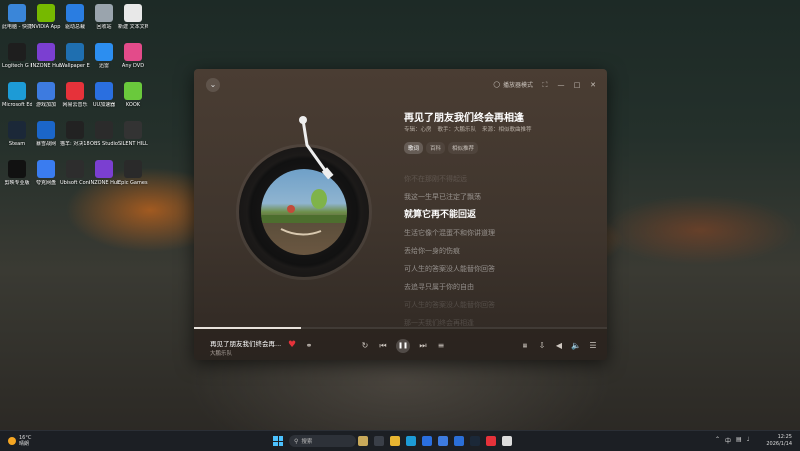 The width and height of the screenshot is (800, 451). What do you see at coordinates (423, 346) in the screenshot?
I see `next-icon: ⏭` at bounding box center [423, 346].